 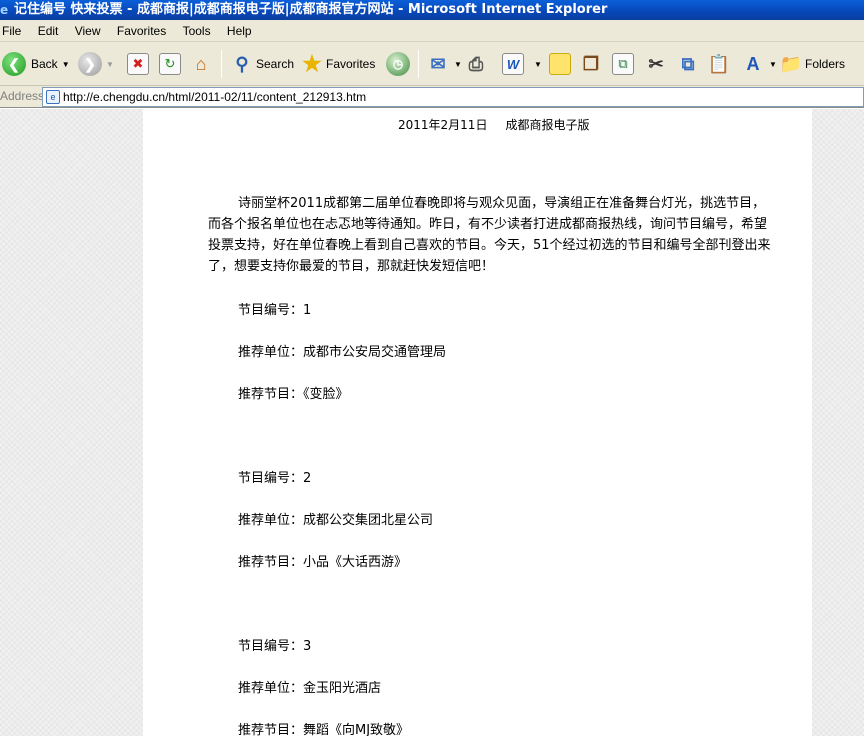 I want to click on research-books-icon: ❐, so click(x=591, y=63).